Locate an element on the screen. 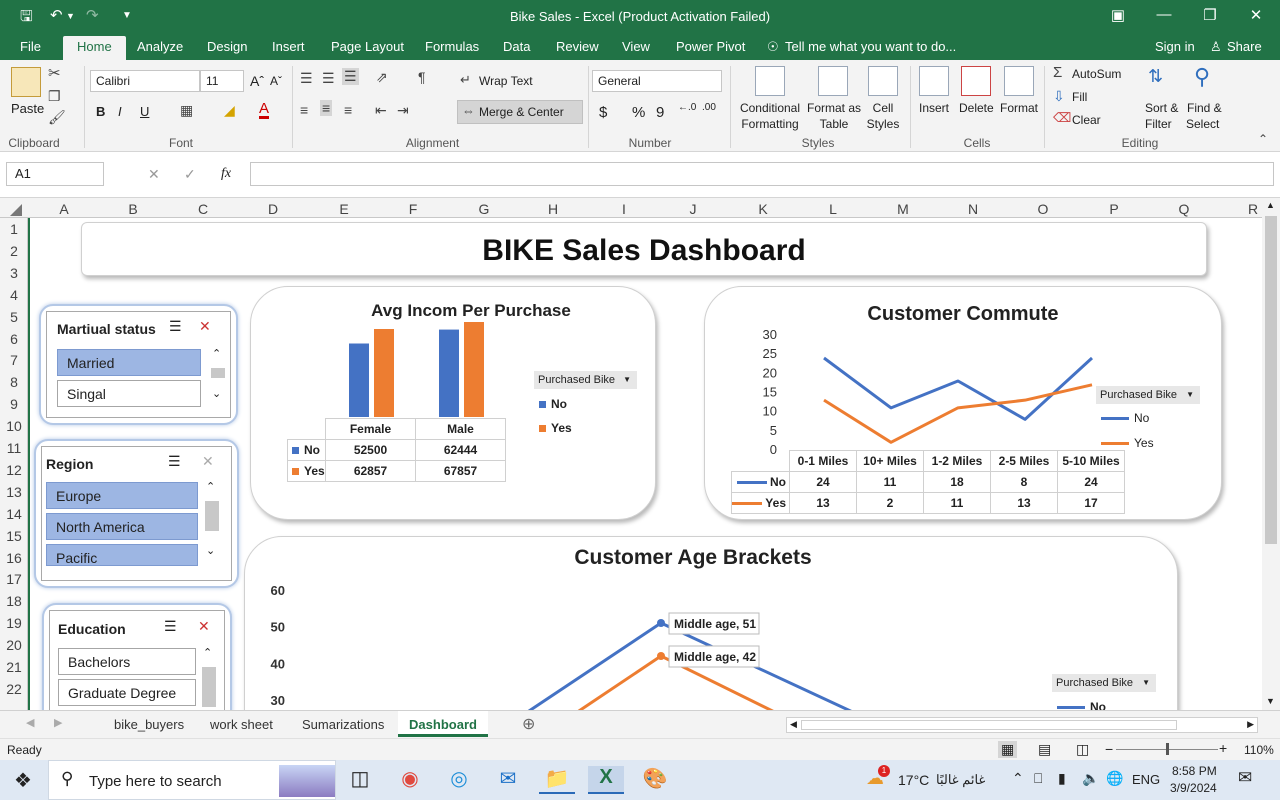 The width and height of the screenshot is (1280, 800). bold-button: B is located at coordinates (100, 111).